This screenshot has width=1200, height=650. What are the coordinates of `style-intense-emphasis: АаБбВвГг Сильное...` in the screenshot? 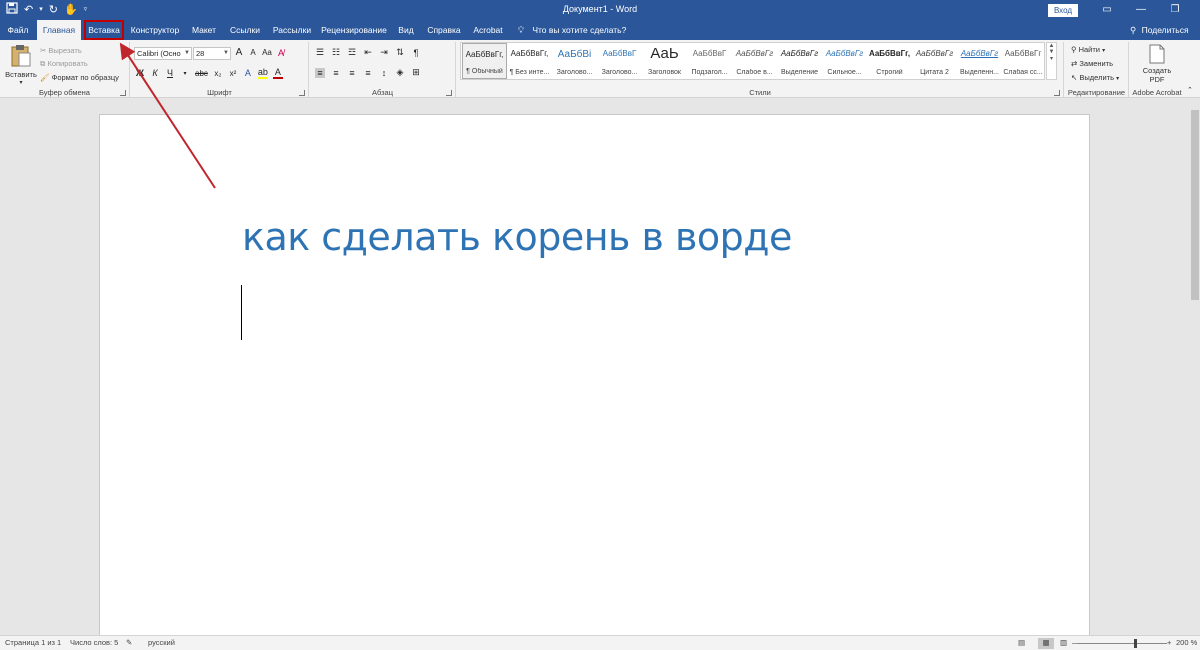 It's located at (844, 61).